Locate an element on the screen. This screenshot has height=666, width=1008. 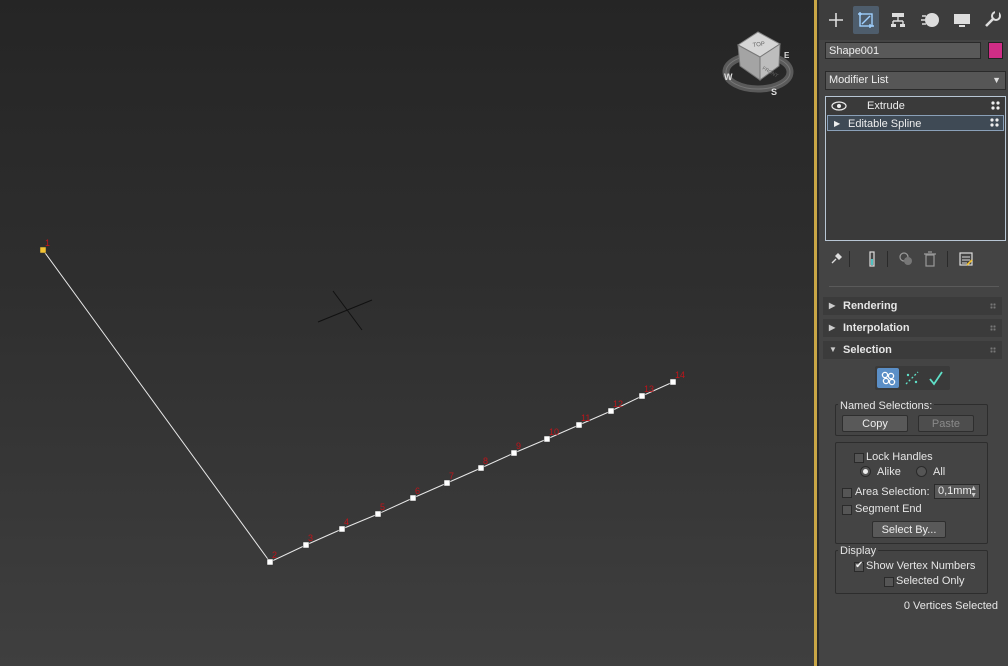
modify-tab-icon is located at coordinates (866, 20).